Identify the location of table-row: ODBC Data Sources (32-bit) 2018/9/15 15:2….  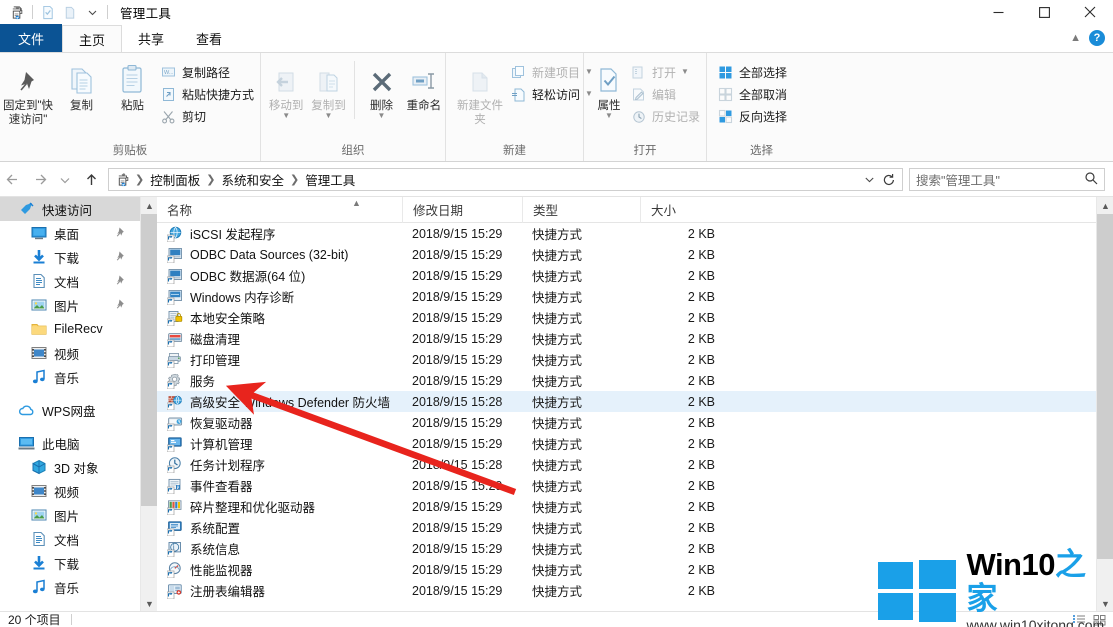
(635, 254).